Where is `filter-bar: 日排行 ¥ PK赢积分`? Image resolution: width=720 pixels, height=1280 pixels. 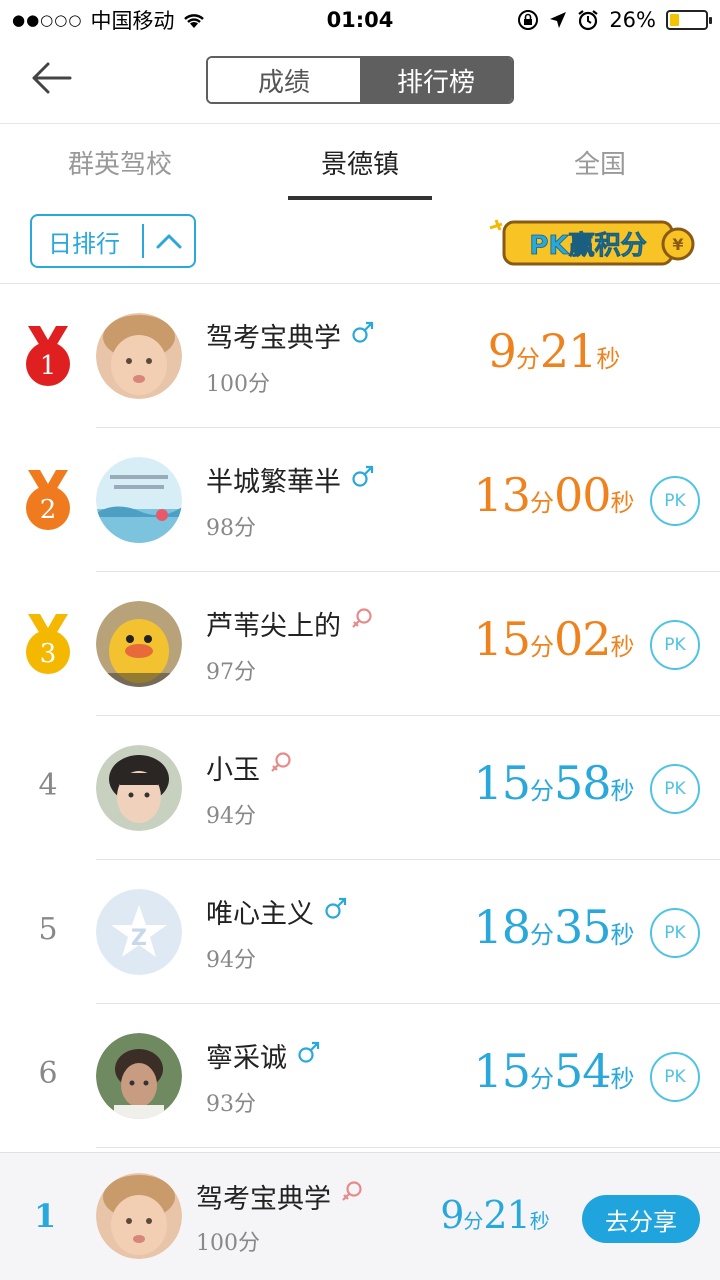
filter-bar: 日排行 ¥ PK赢积分 is located at coordinates (360, 242).